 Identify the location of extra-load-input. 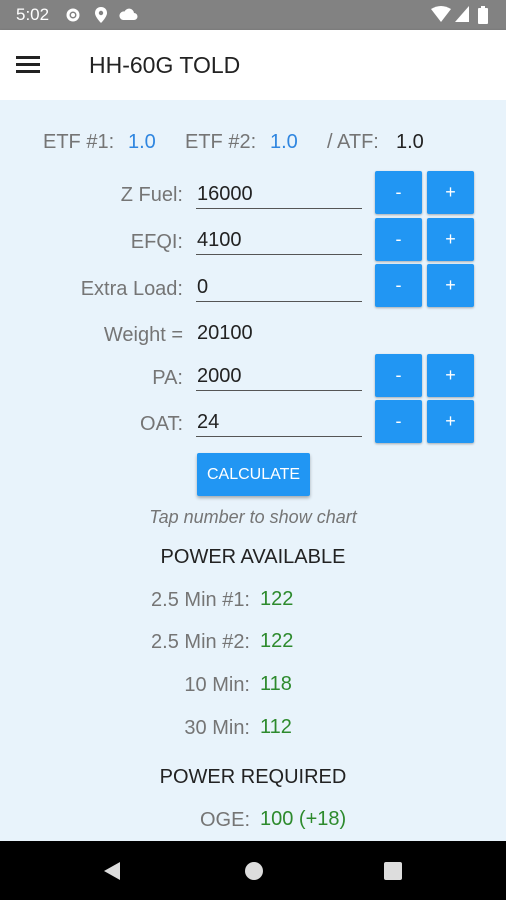
(279, 287).